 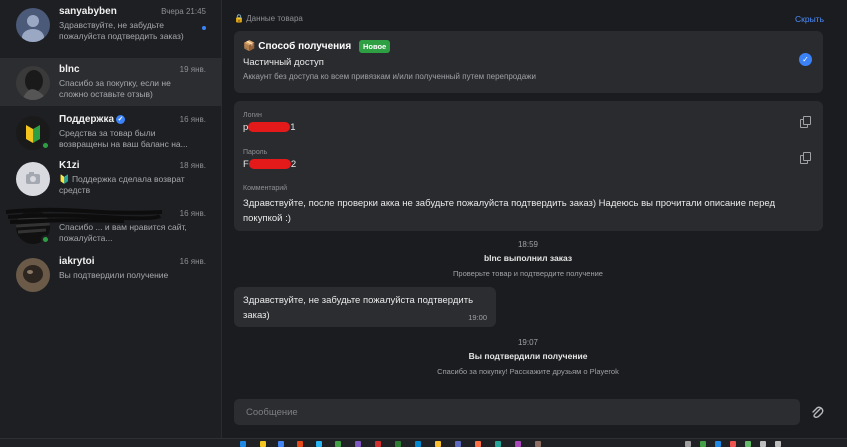 What do you see at coordinates (249, 47) in the screenshot?
I see `package-icon: 📦` at bounding box center [249, 47].